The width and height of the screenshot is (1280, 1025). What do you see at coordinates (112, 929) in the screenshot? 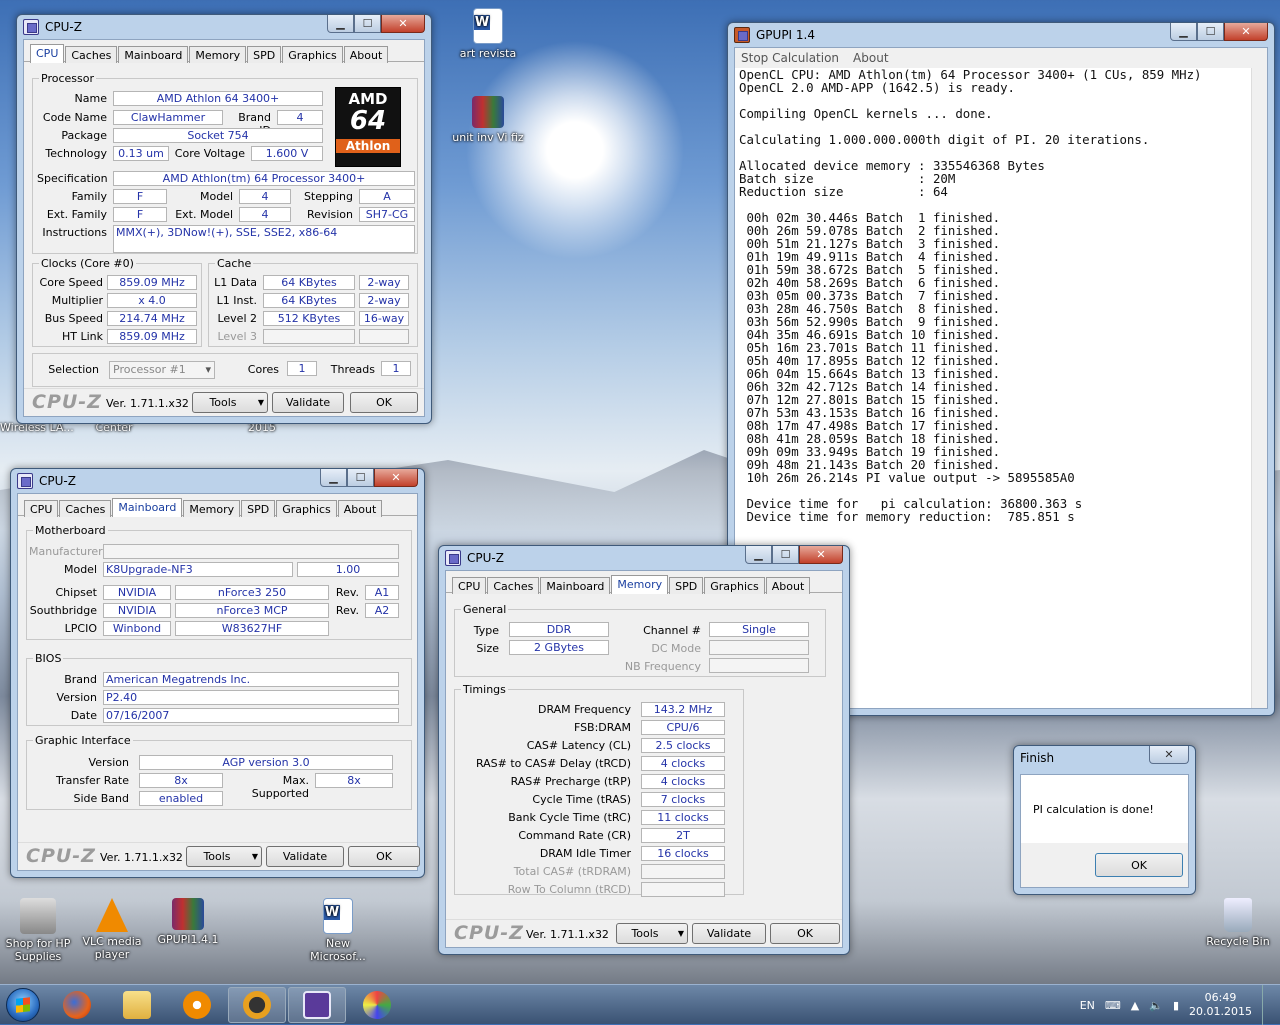
I see `desktop-icon-vlc: VLC media player` at bounding box center [112, 929].